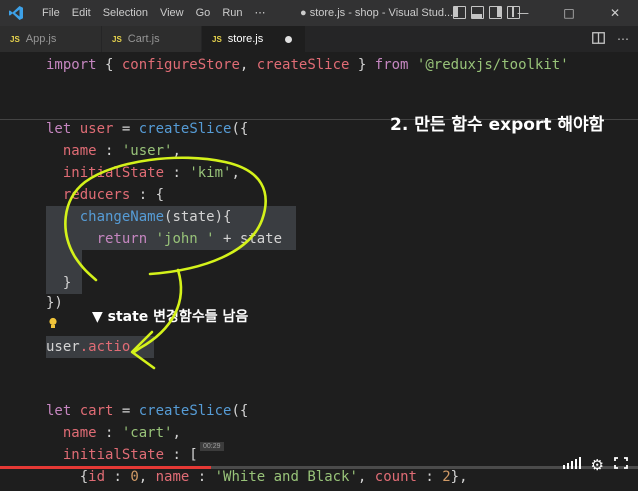 The width and height of the screenshot is (638, 491). I want to click on window-controls: — □ ✕, so click(569, 13).